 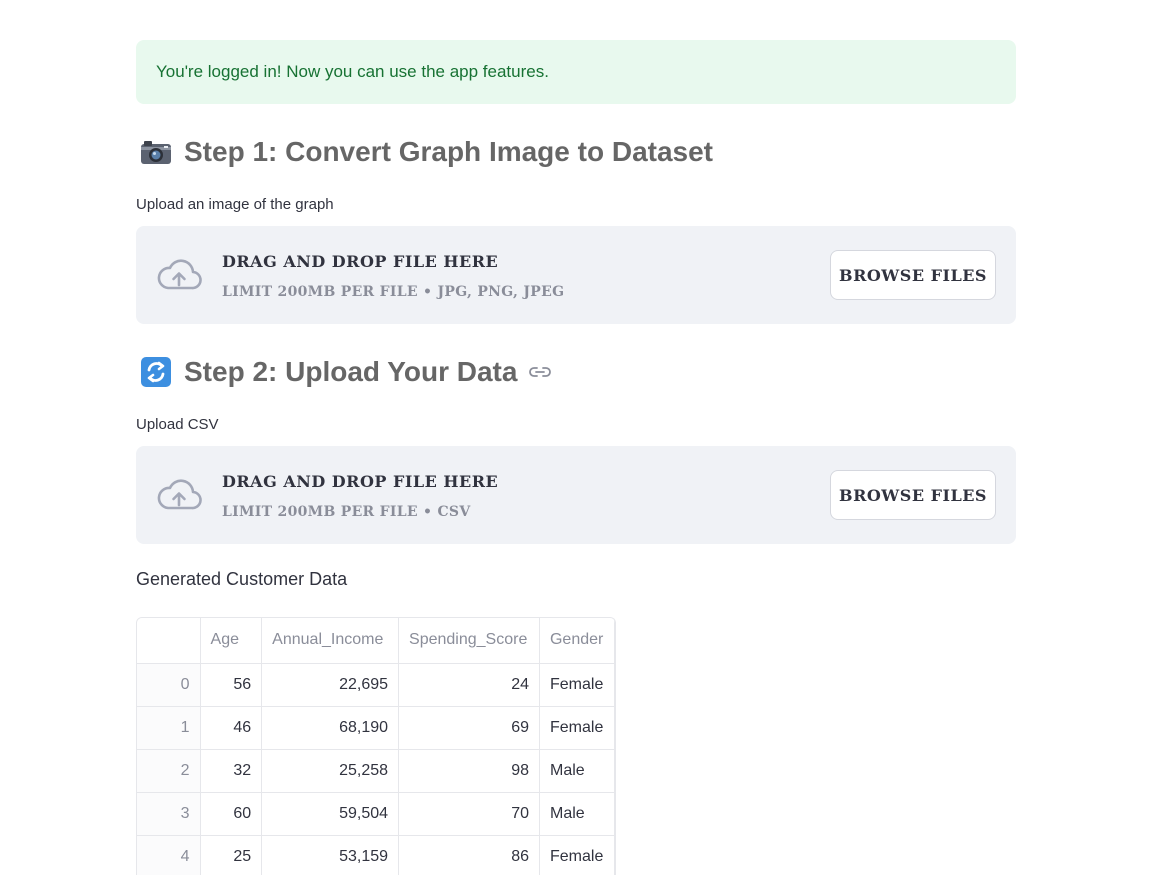 What do you see at coordinates (169, 854) in the screenshot?
I see `row-index-cell: 4` at bounding box center [169, 854].